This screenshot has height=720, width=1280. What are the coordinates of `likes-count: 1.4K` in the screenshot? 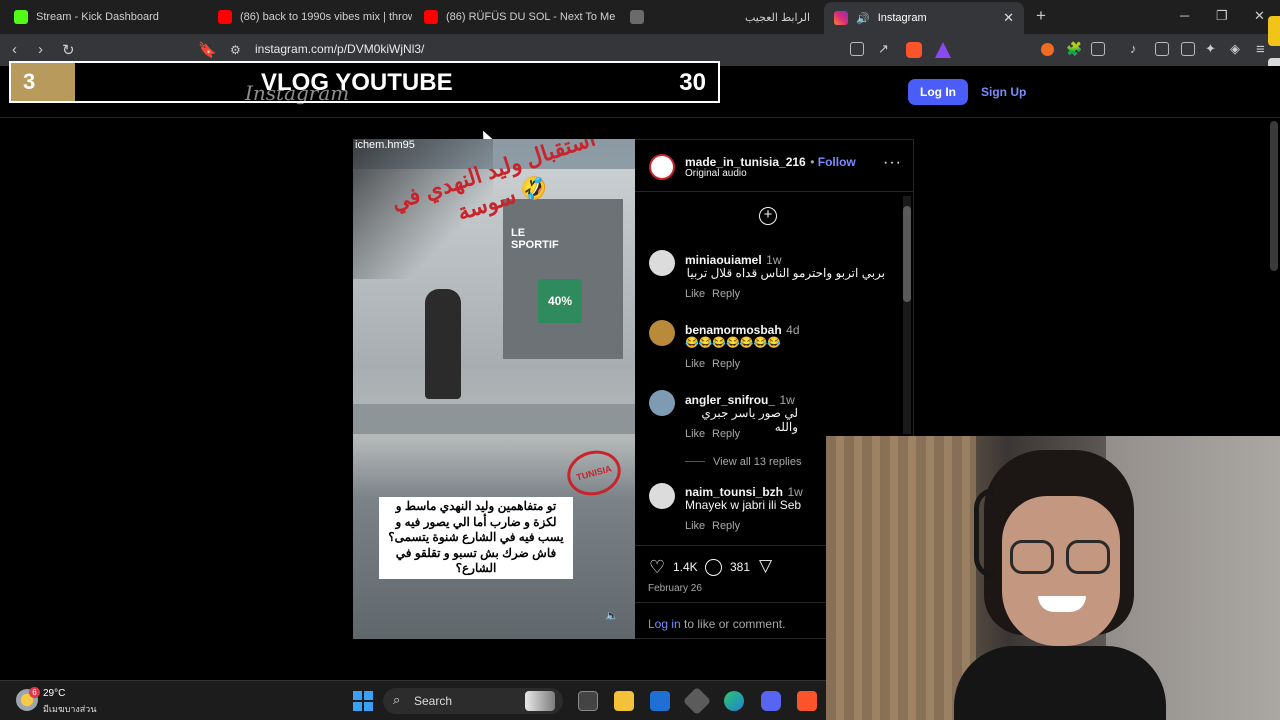 It's located at (685, 567).